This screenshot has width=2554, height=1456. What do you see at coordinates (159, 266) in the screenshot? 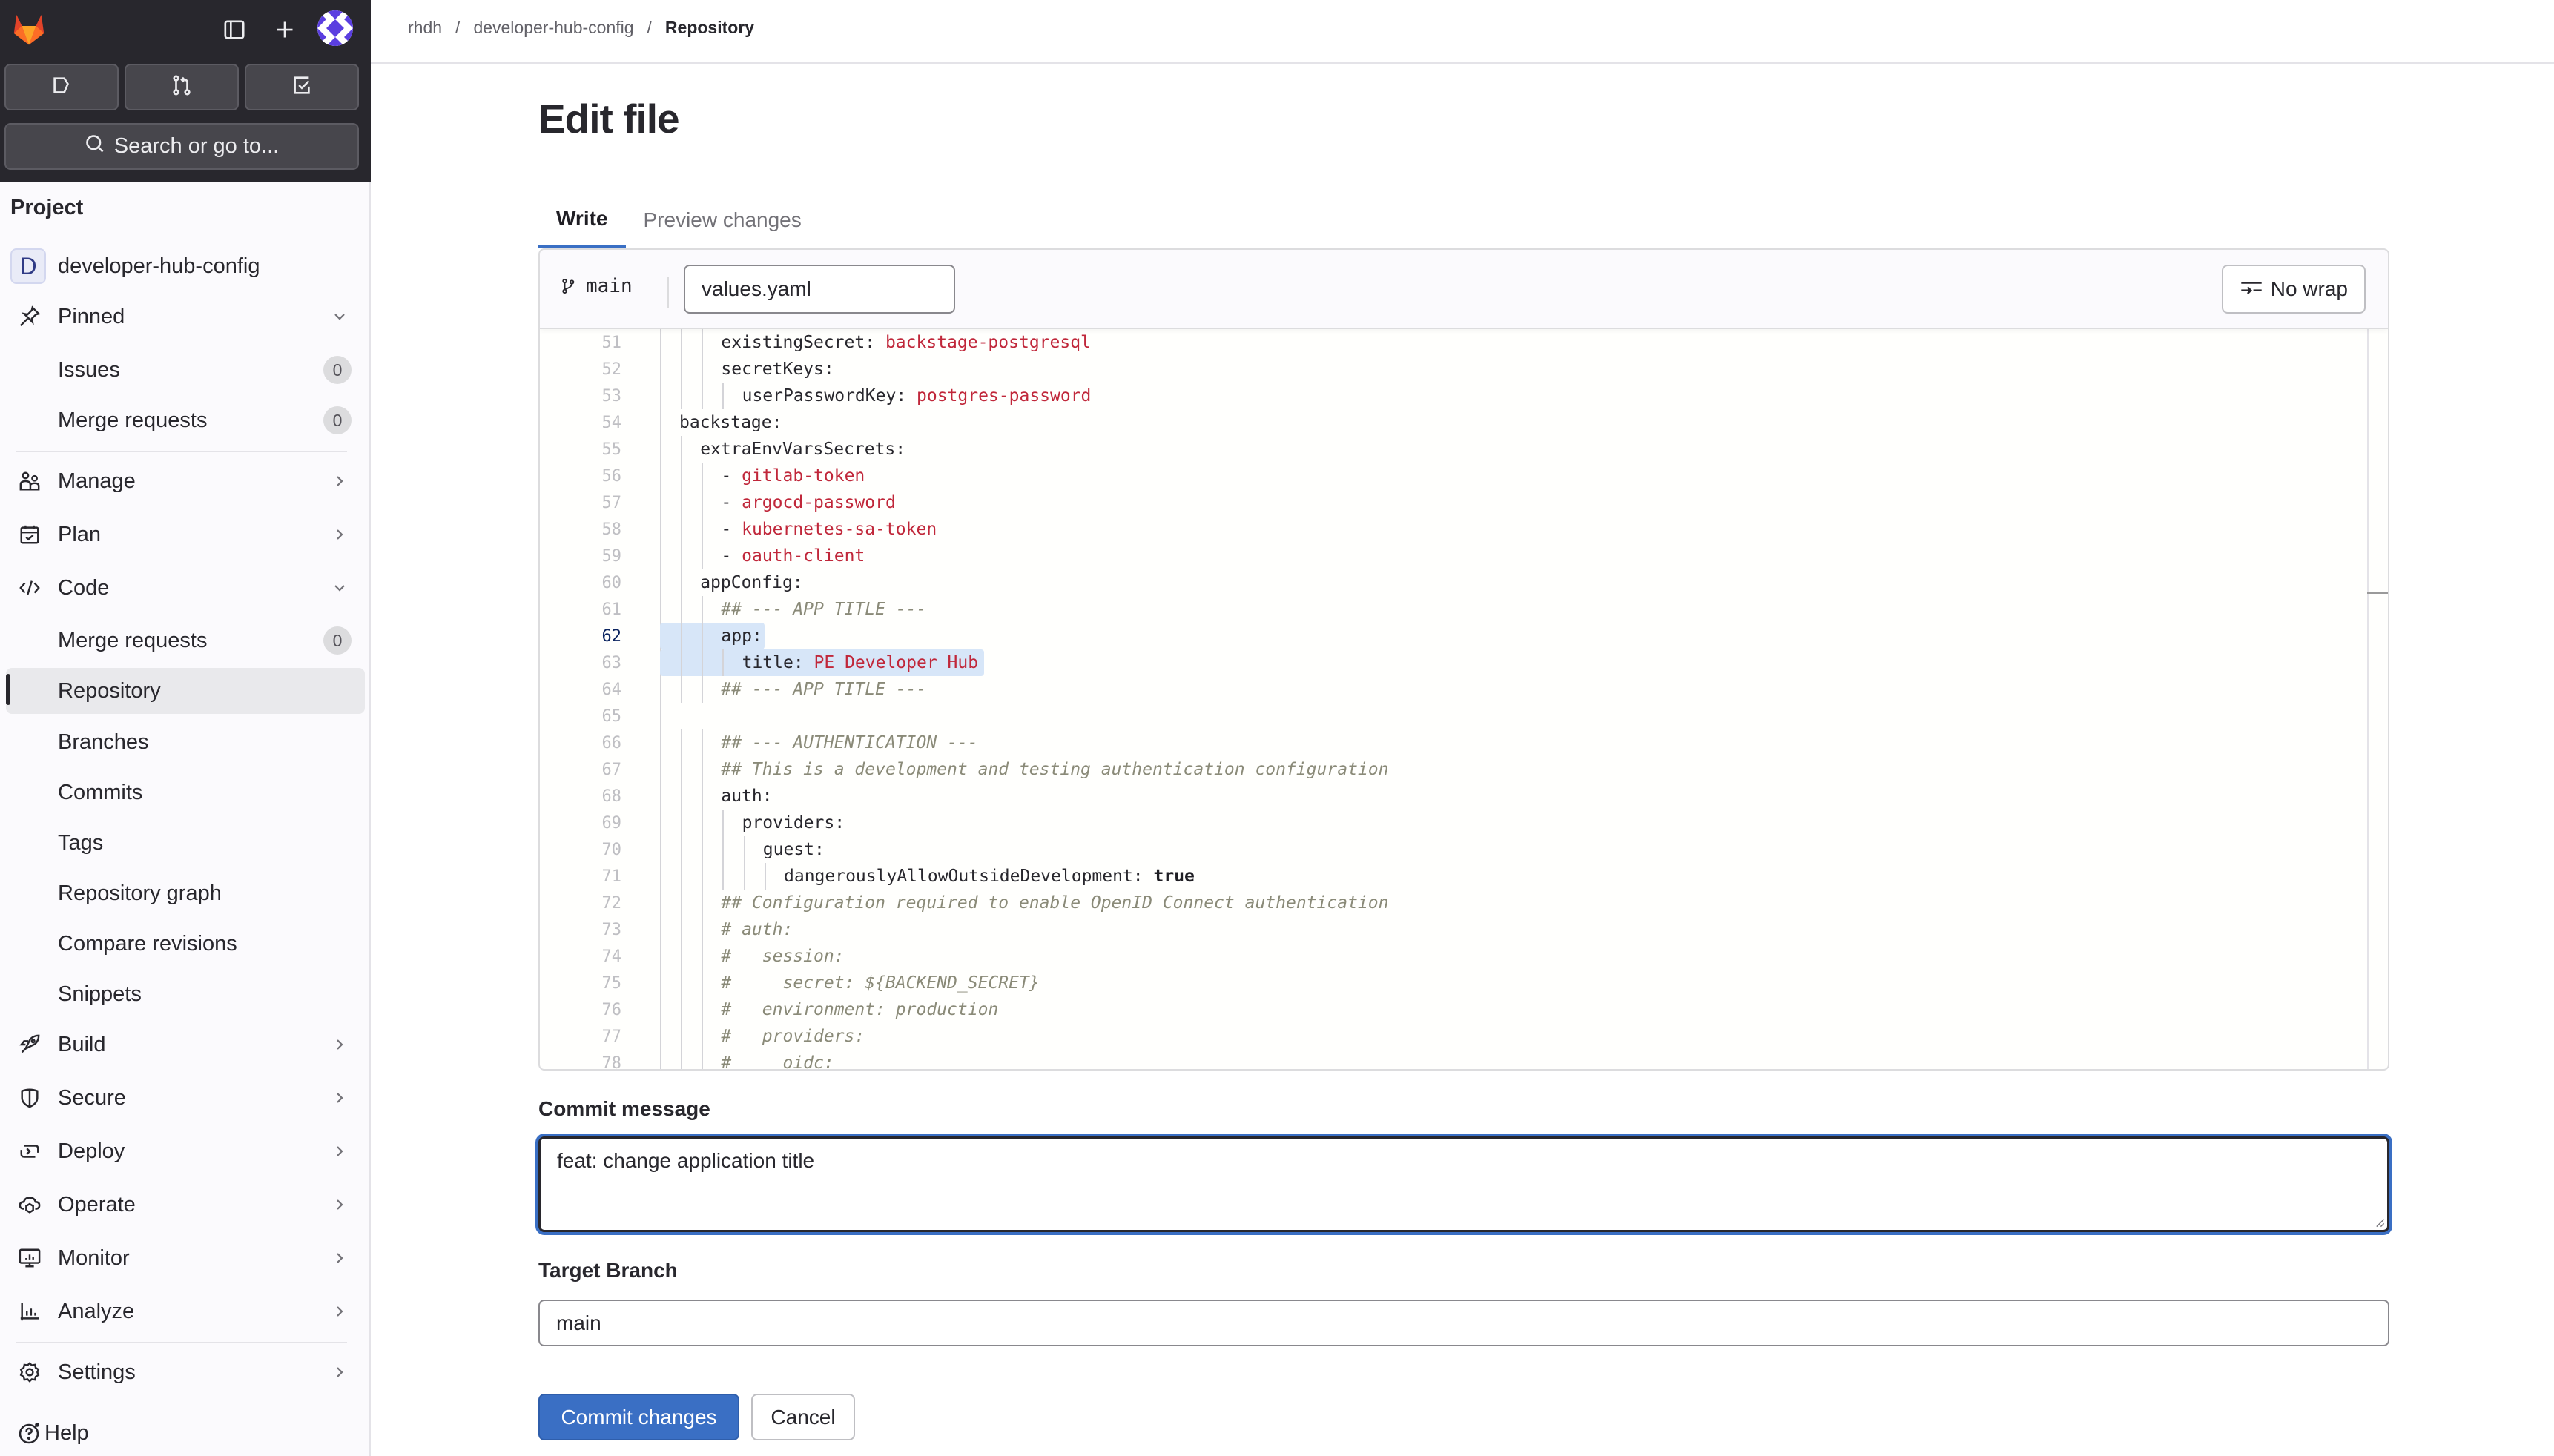
I see `project-name: developer-hub-config` at bounding box center [159, 266].